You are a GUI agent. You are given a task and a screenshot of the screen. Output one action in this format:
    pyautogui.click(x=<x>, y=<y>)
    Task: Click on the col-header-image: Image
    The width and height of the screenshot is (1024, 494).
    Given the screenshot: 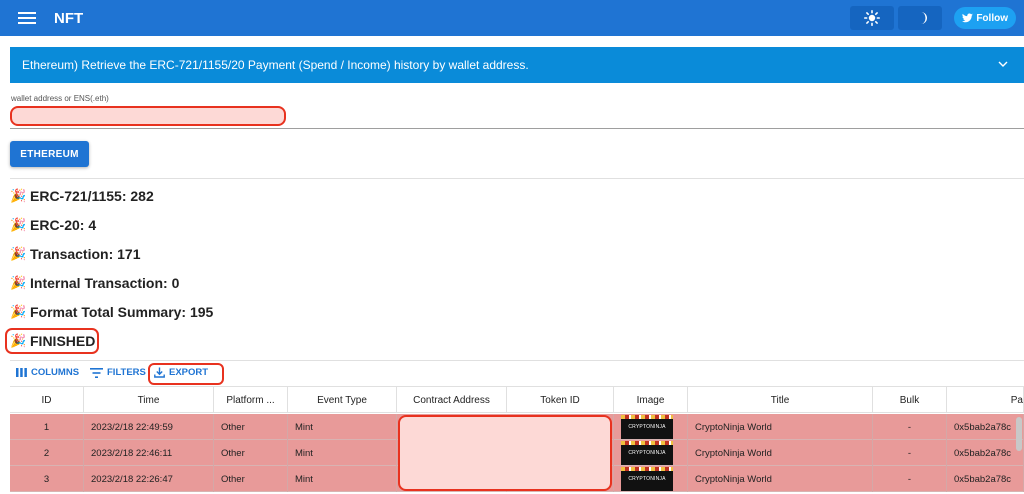 What is the action you would take?
    pyautogui.click(x=651, y=400)
    